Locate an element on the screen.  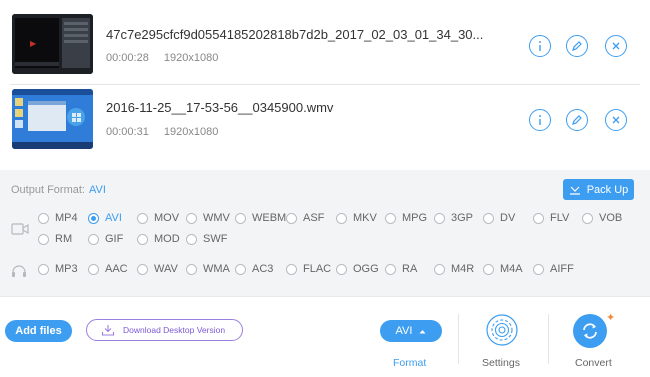
collapse-icon is located at coordinates (574, 190).